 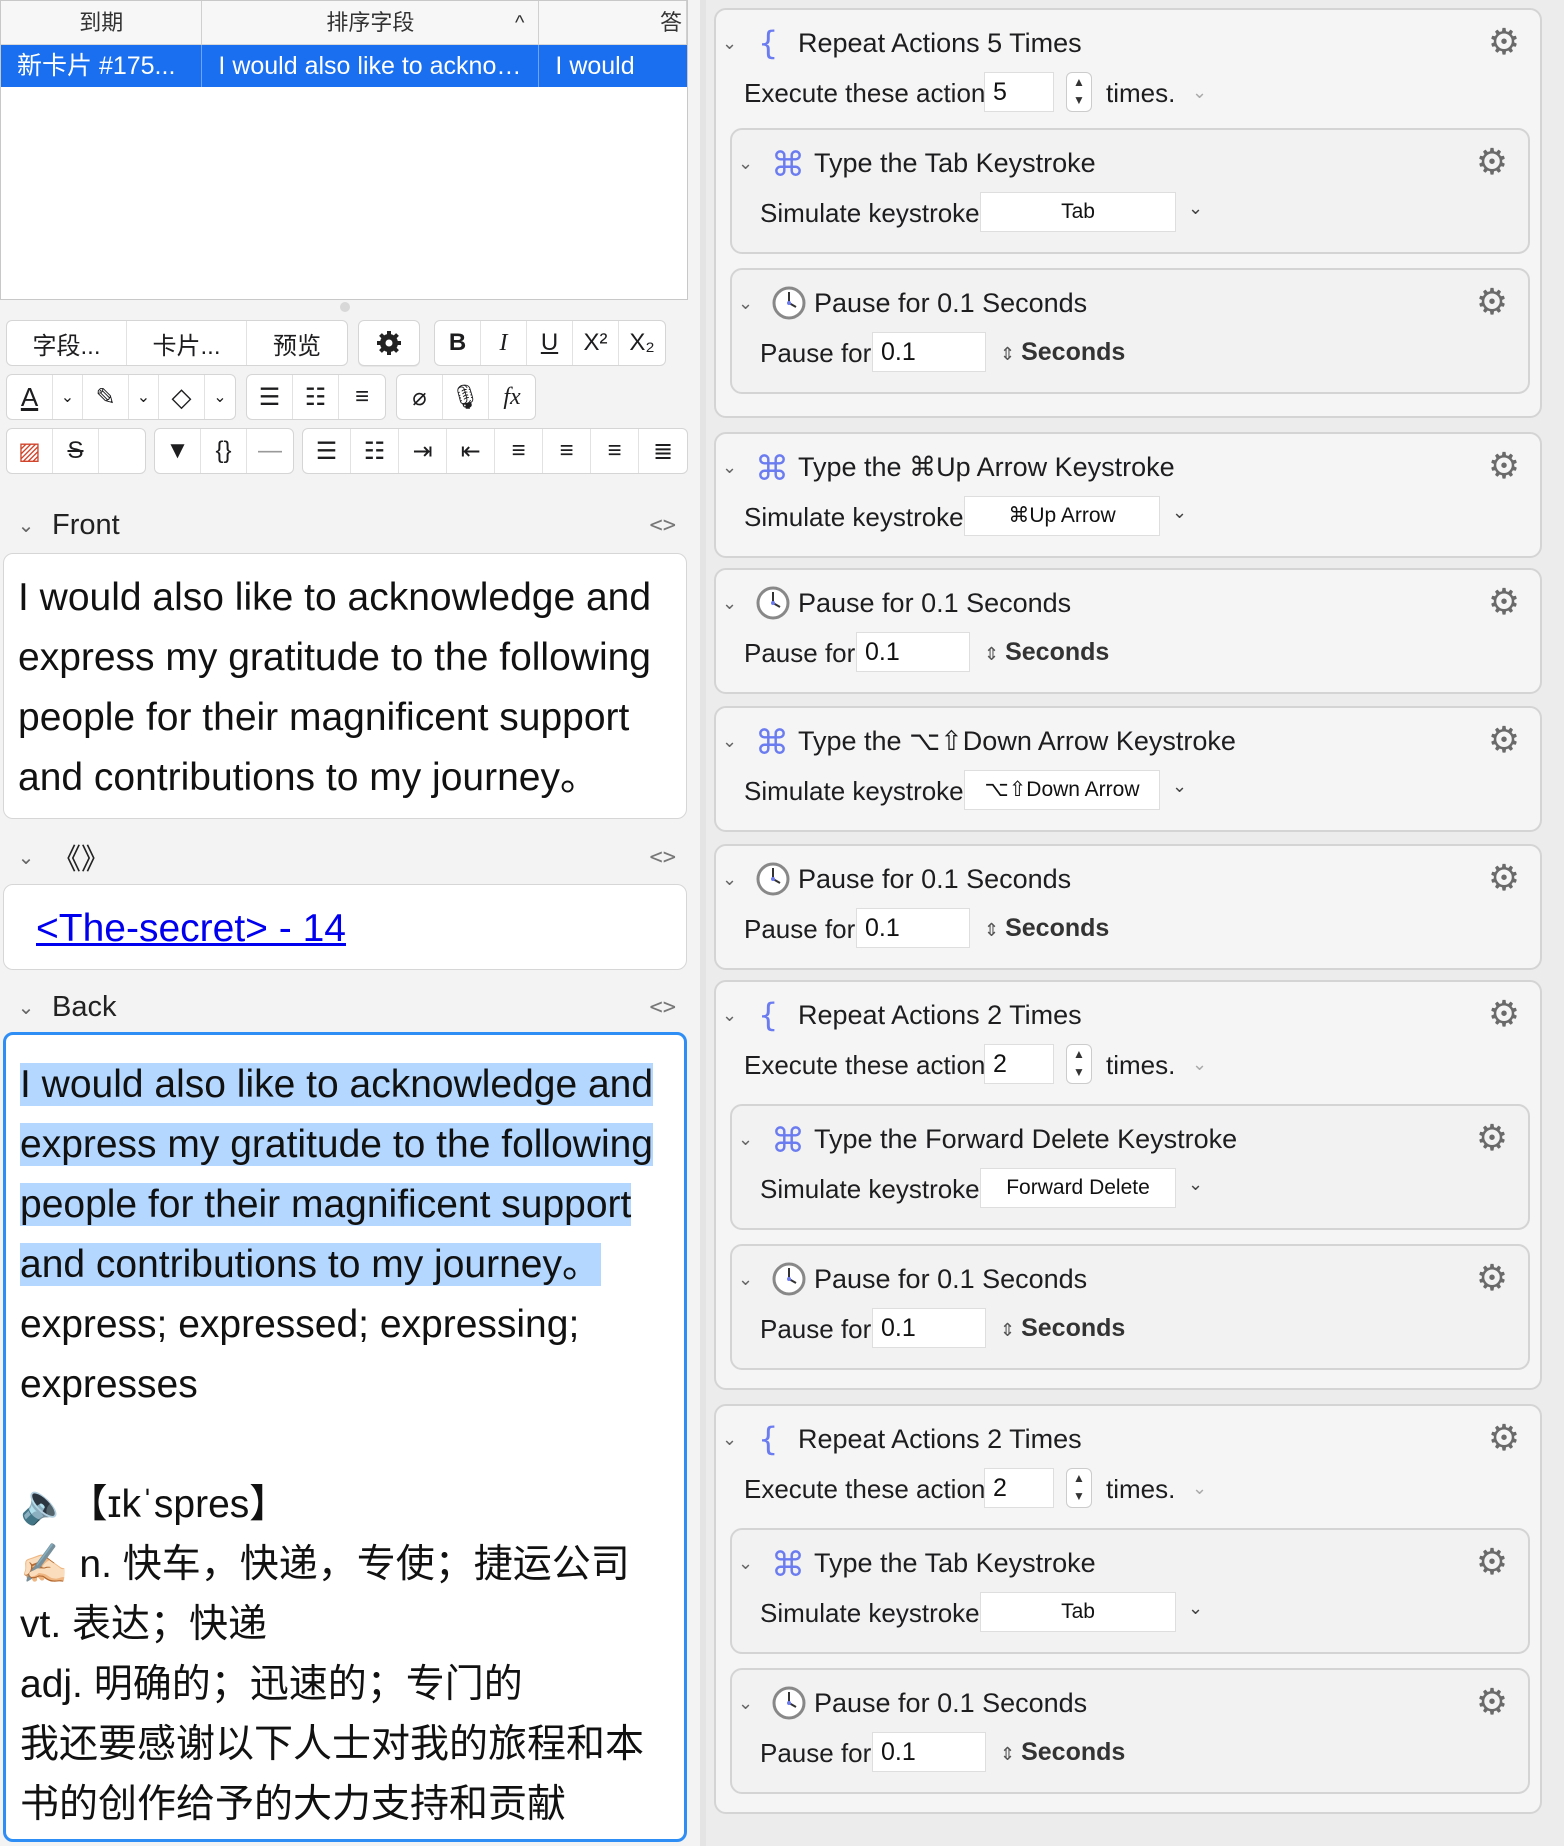 What do you see at coordinates (345, 927) in the screenshot?
I see `source-field-editor: <The-secret> - 14` at bounding box center [345, 927].